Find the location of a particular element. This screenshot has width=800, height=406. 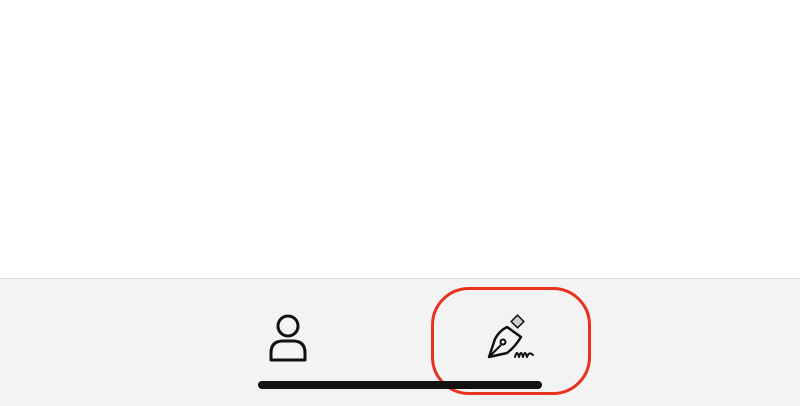

tab-profile is located at coordinates (288, 339).